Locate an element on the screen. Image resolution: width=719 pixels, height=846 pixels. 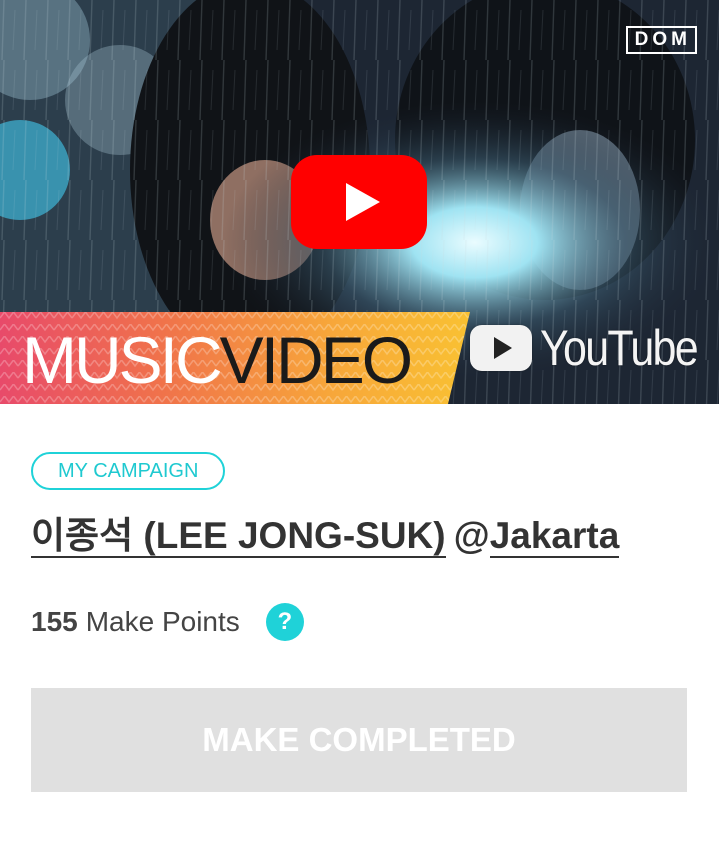
youtube-logo: YouTube is located at coordinates (594, 348).